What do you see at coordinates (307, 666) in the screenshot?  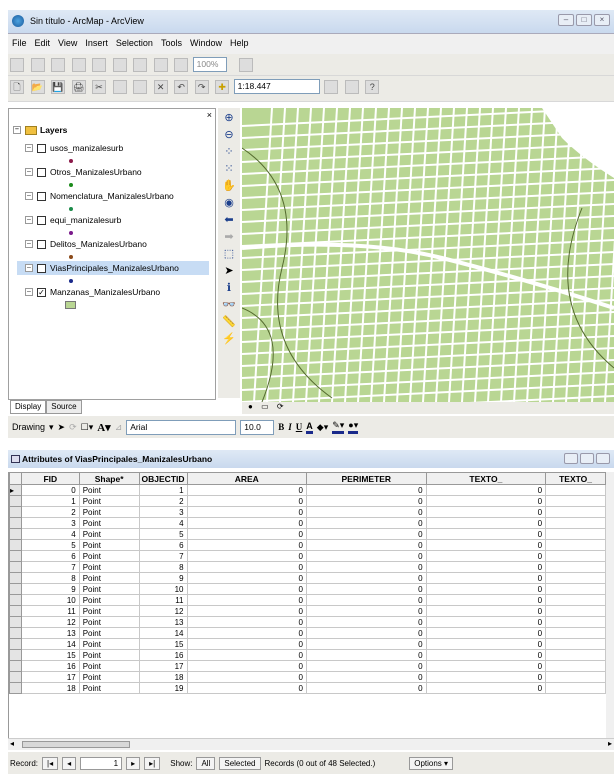 I see `table-row: 16 Point 17 0 0 0` at bounding box center [307, 666].